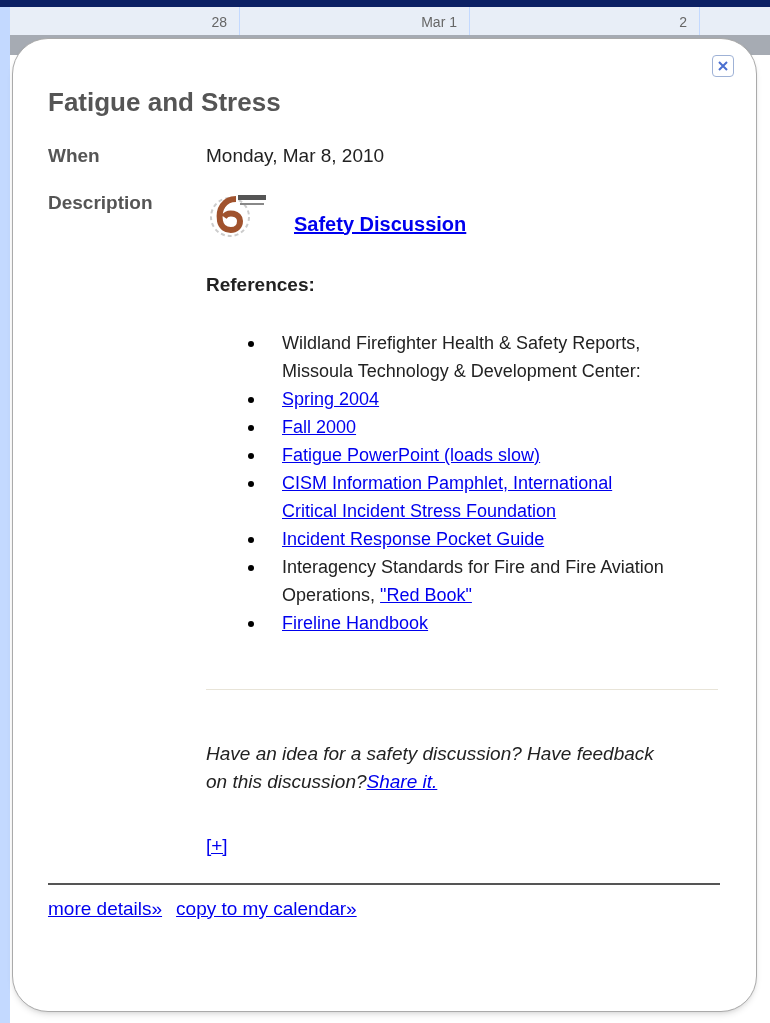 The width and height of the screenshot is (770, 1023). What do you see at coordinates (355, 623) in the screenshot?
I see `reference-link: Fireline Handbook` at bounding box center [355, 623].